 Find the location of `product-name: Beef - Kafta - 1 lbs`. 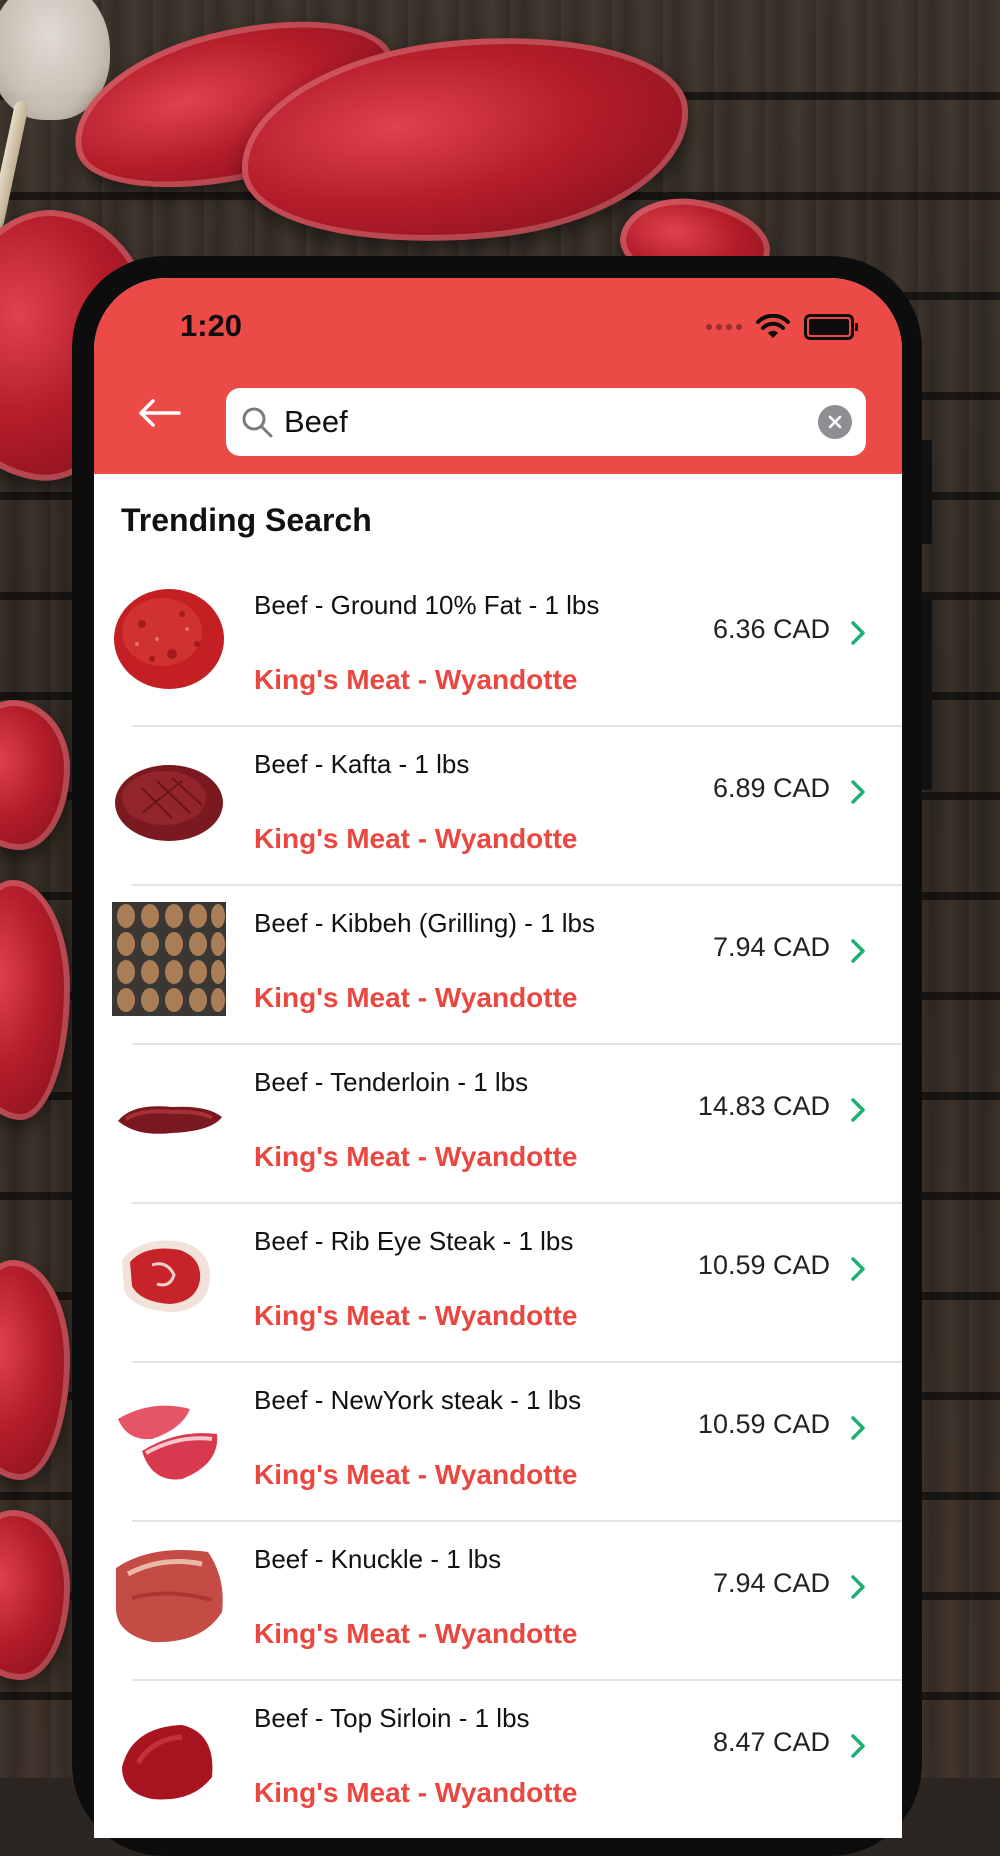

product-name: Beef - Kafta - 1 lbs is located at coordinates (362, 764).